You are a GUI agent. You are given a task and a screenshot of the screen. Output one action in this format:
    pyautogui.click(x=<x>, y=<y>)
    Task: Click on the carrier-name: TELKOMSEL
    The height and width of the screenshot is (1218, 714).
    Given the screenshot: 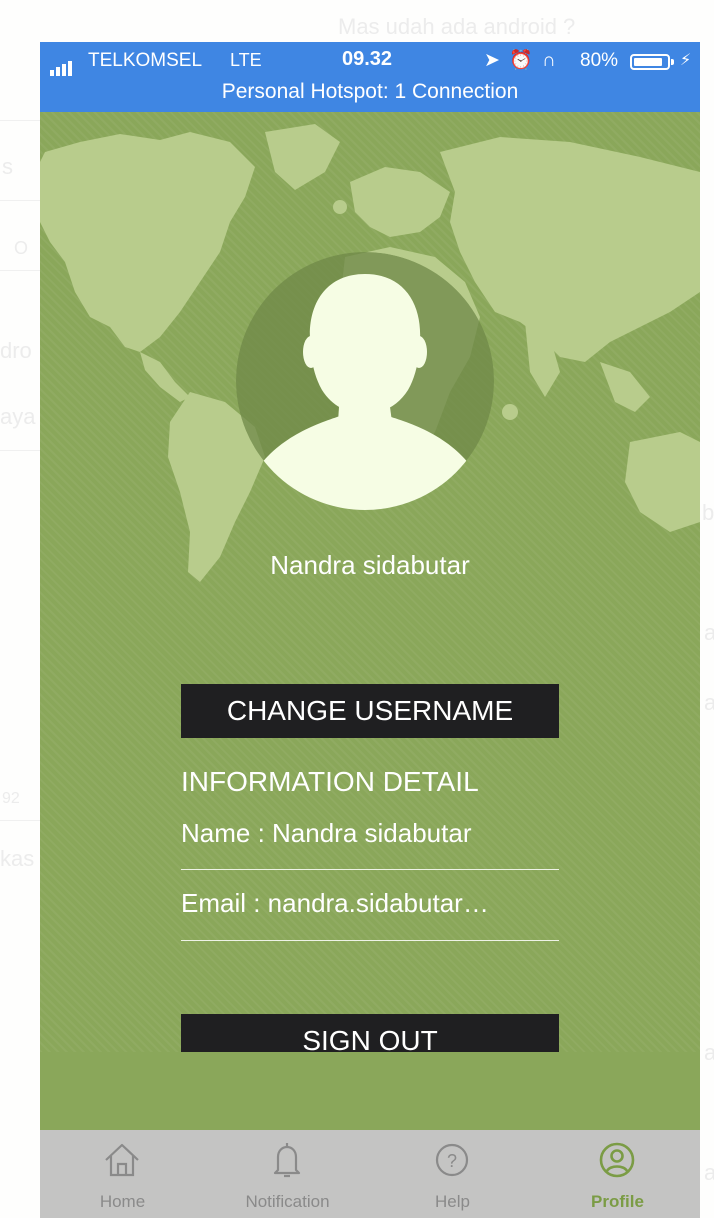 What is the action you would take?
    pyautogui.click(x=145, y=60)
    